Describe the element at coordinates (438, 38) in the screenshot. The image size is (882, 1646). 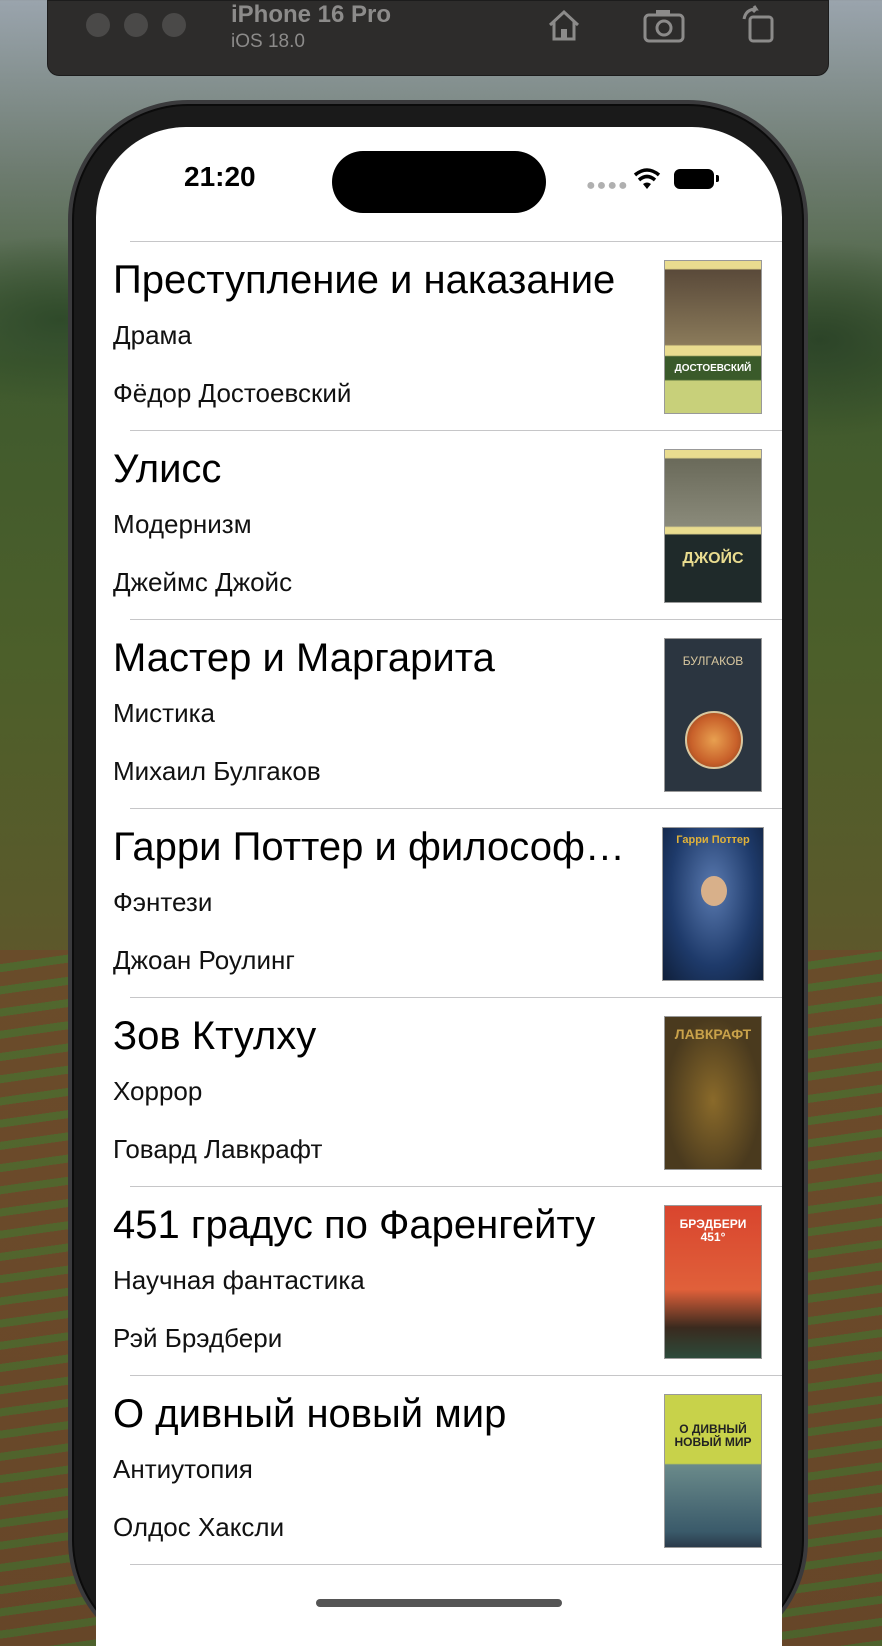
I see `simulator-toolbar: iPhone 16 Pro iOS 18.0` at that location.